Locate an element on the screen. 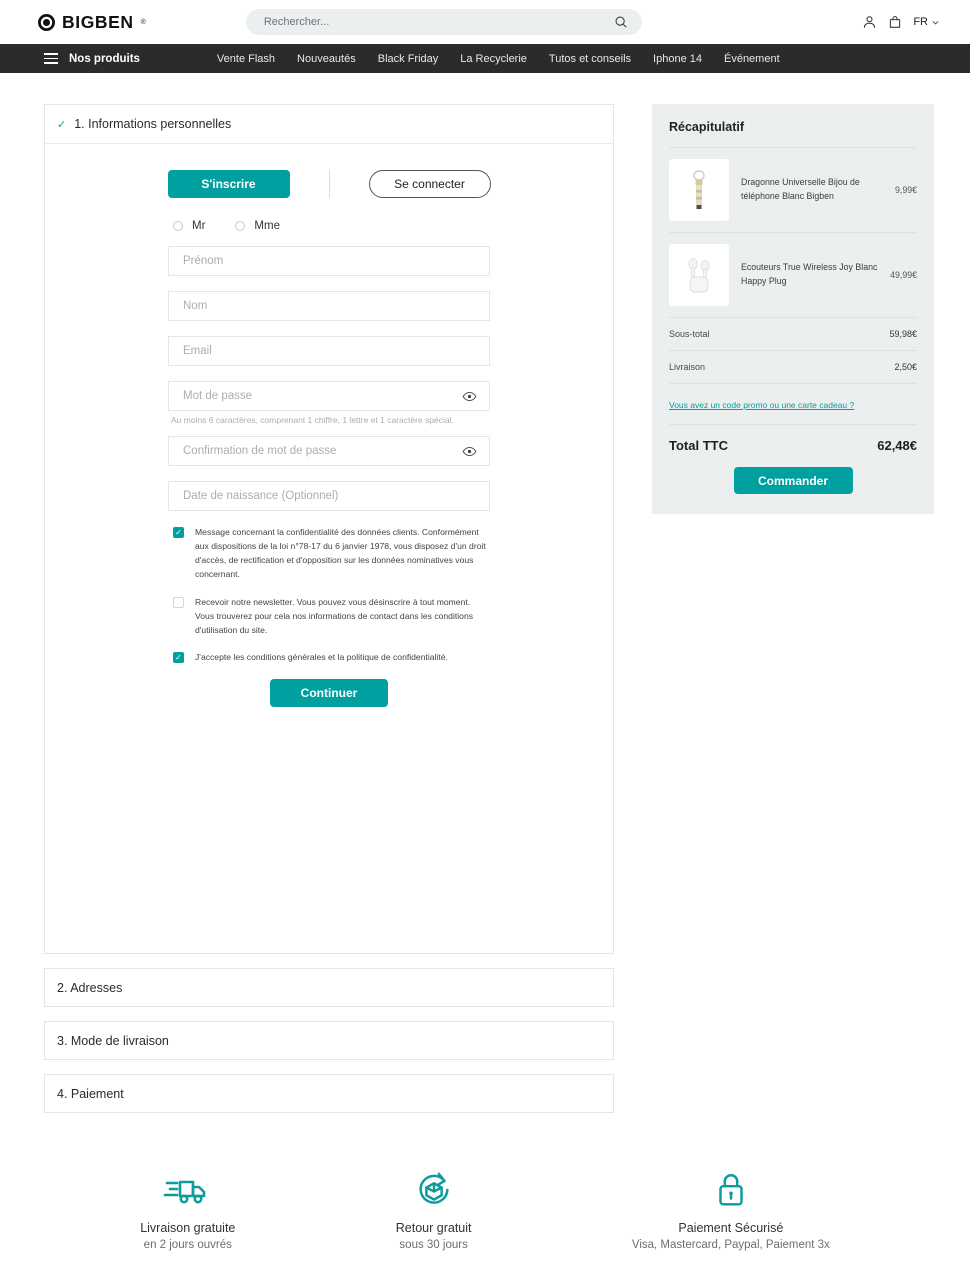 The height and width of the screenshot is (1286, 970). newsletter-checkbox is located at coordinates (178, 602).